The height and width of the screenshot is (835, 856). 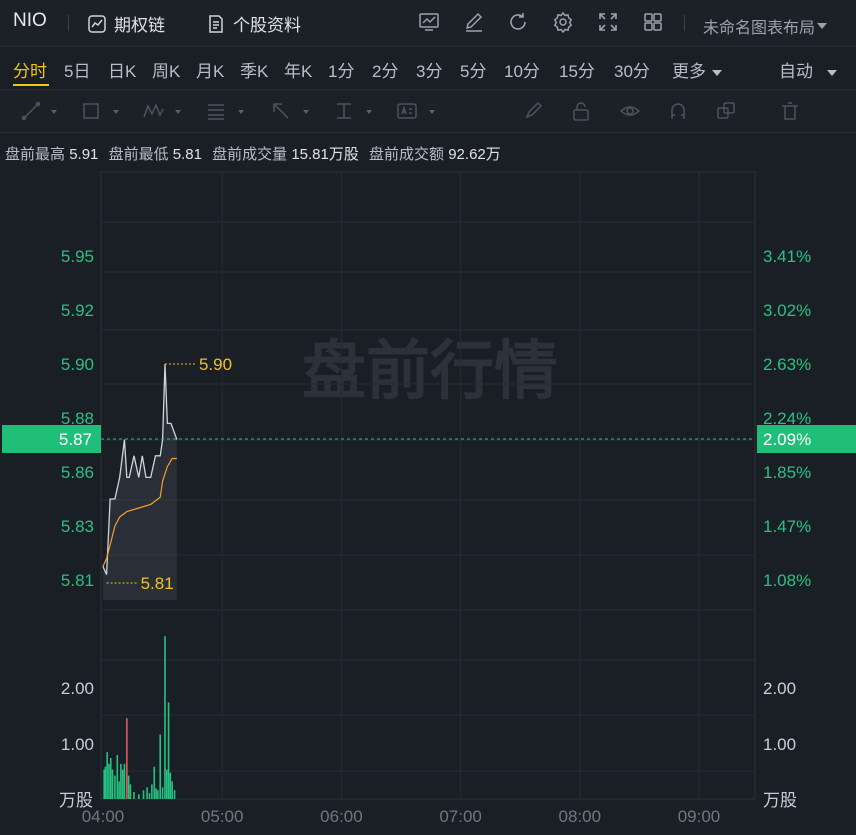 What do you see at coordinates (77, 310) in the screenshot?
I see `price-tick-label: 5.92` at bounding box center [77, 310].